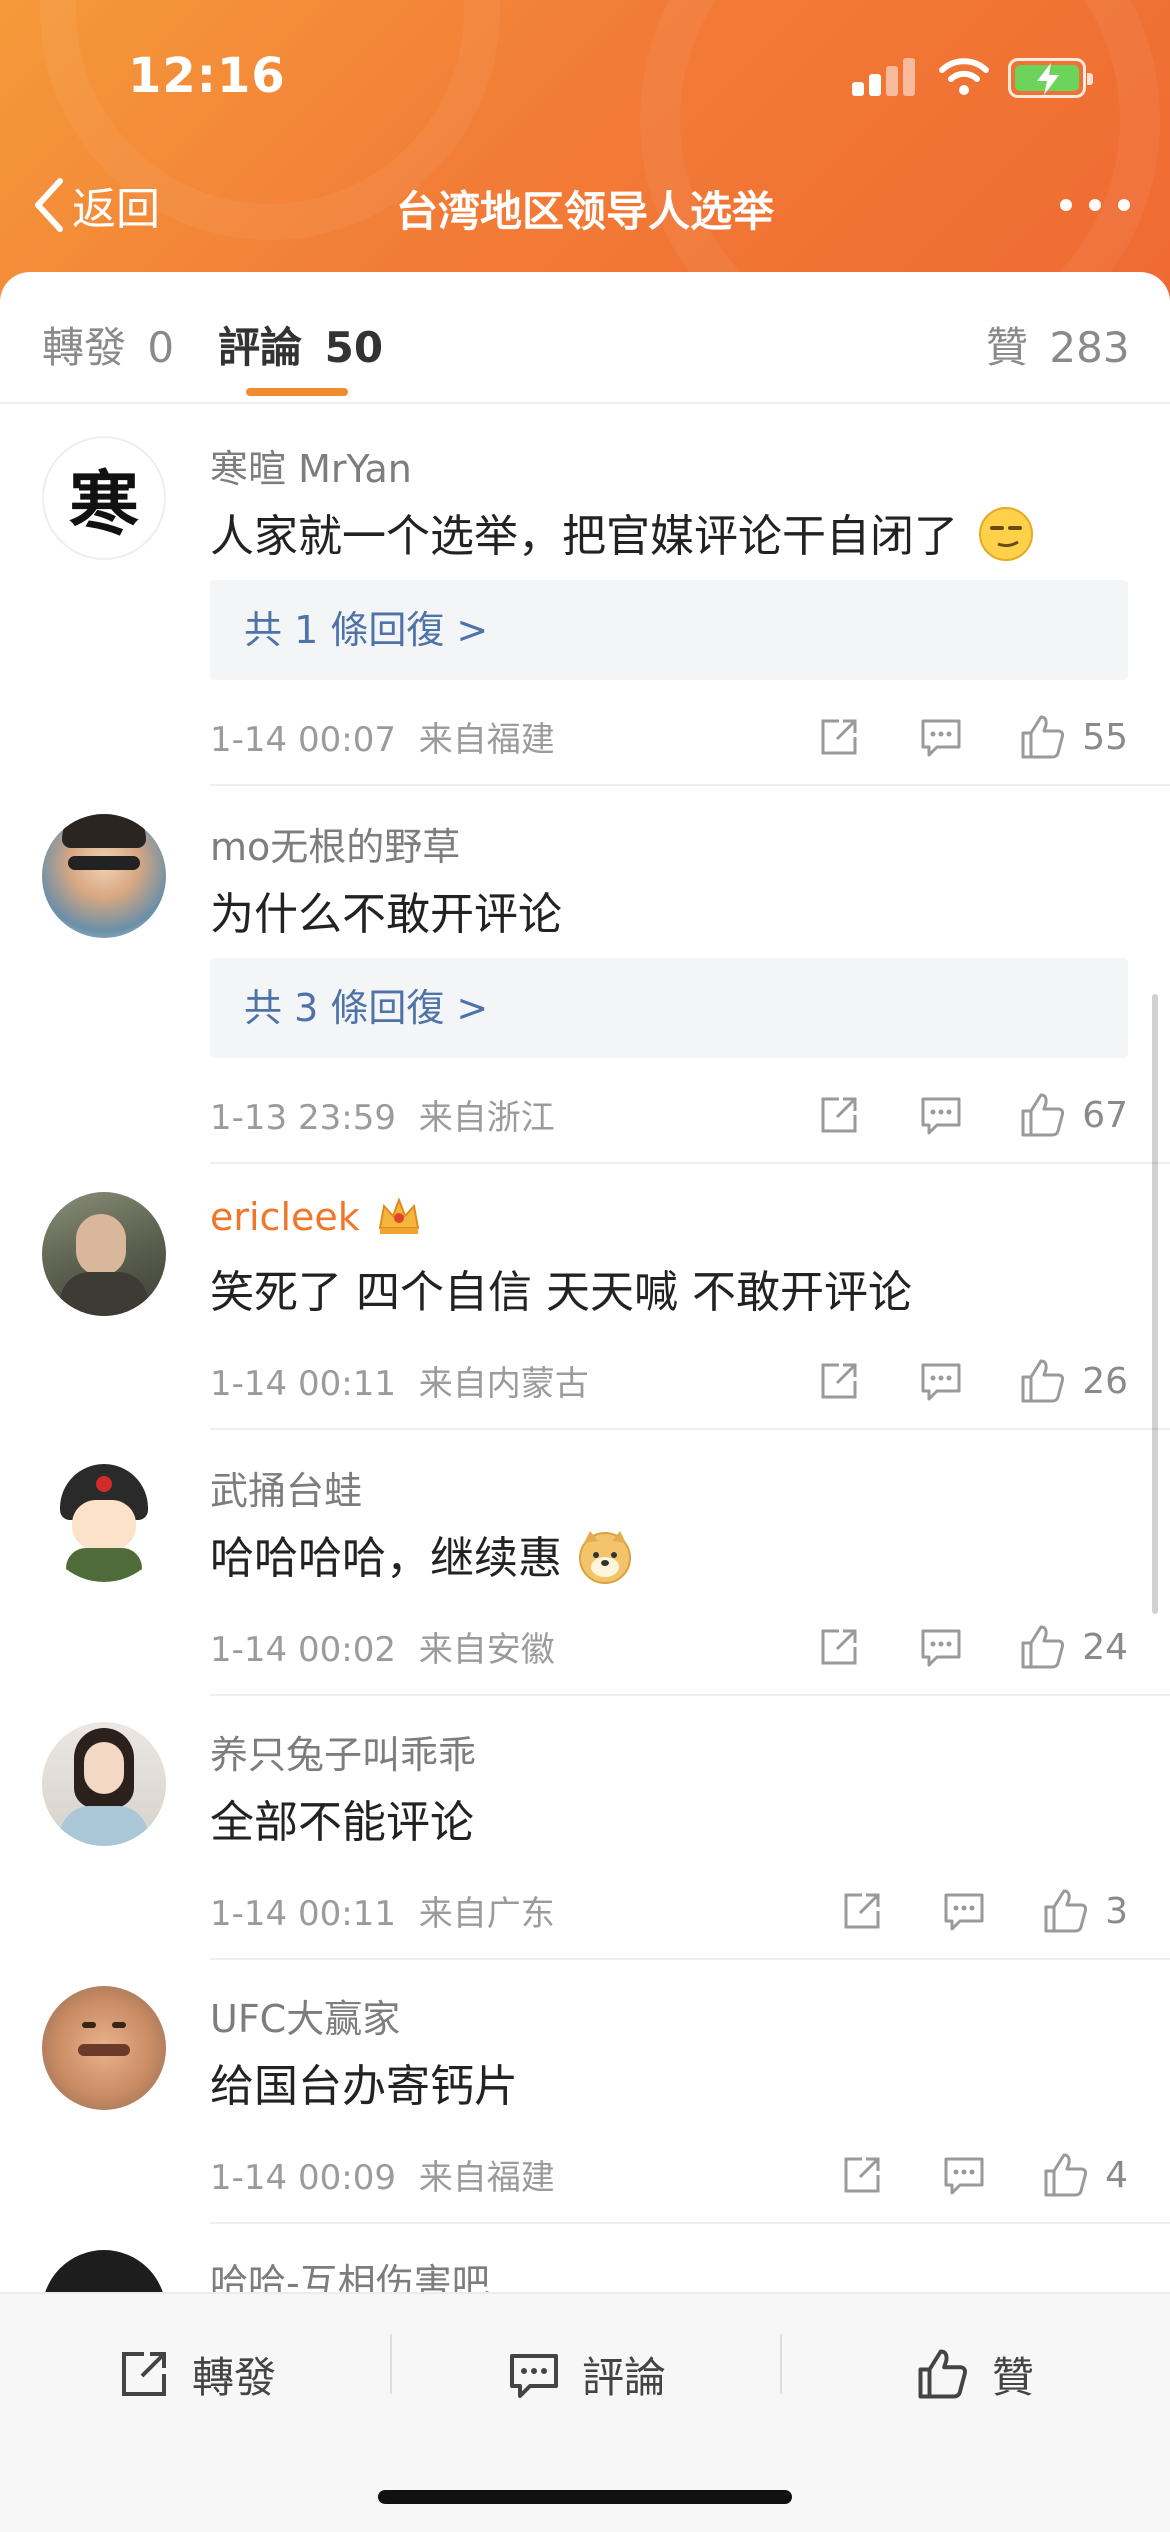 Image resolution: width=1170 pixels, height=2532 pixels. Describe the element at coordinates (585, 338) in the screenshot. I see `tab-bar: 轉發 0 評論 50 贊 283` at that location.